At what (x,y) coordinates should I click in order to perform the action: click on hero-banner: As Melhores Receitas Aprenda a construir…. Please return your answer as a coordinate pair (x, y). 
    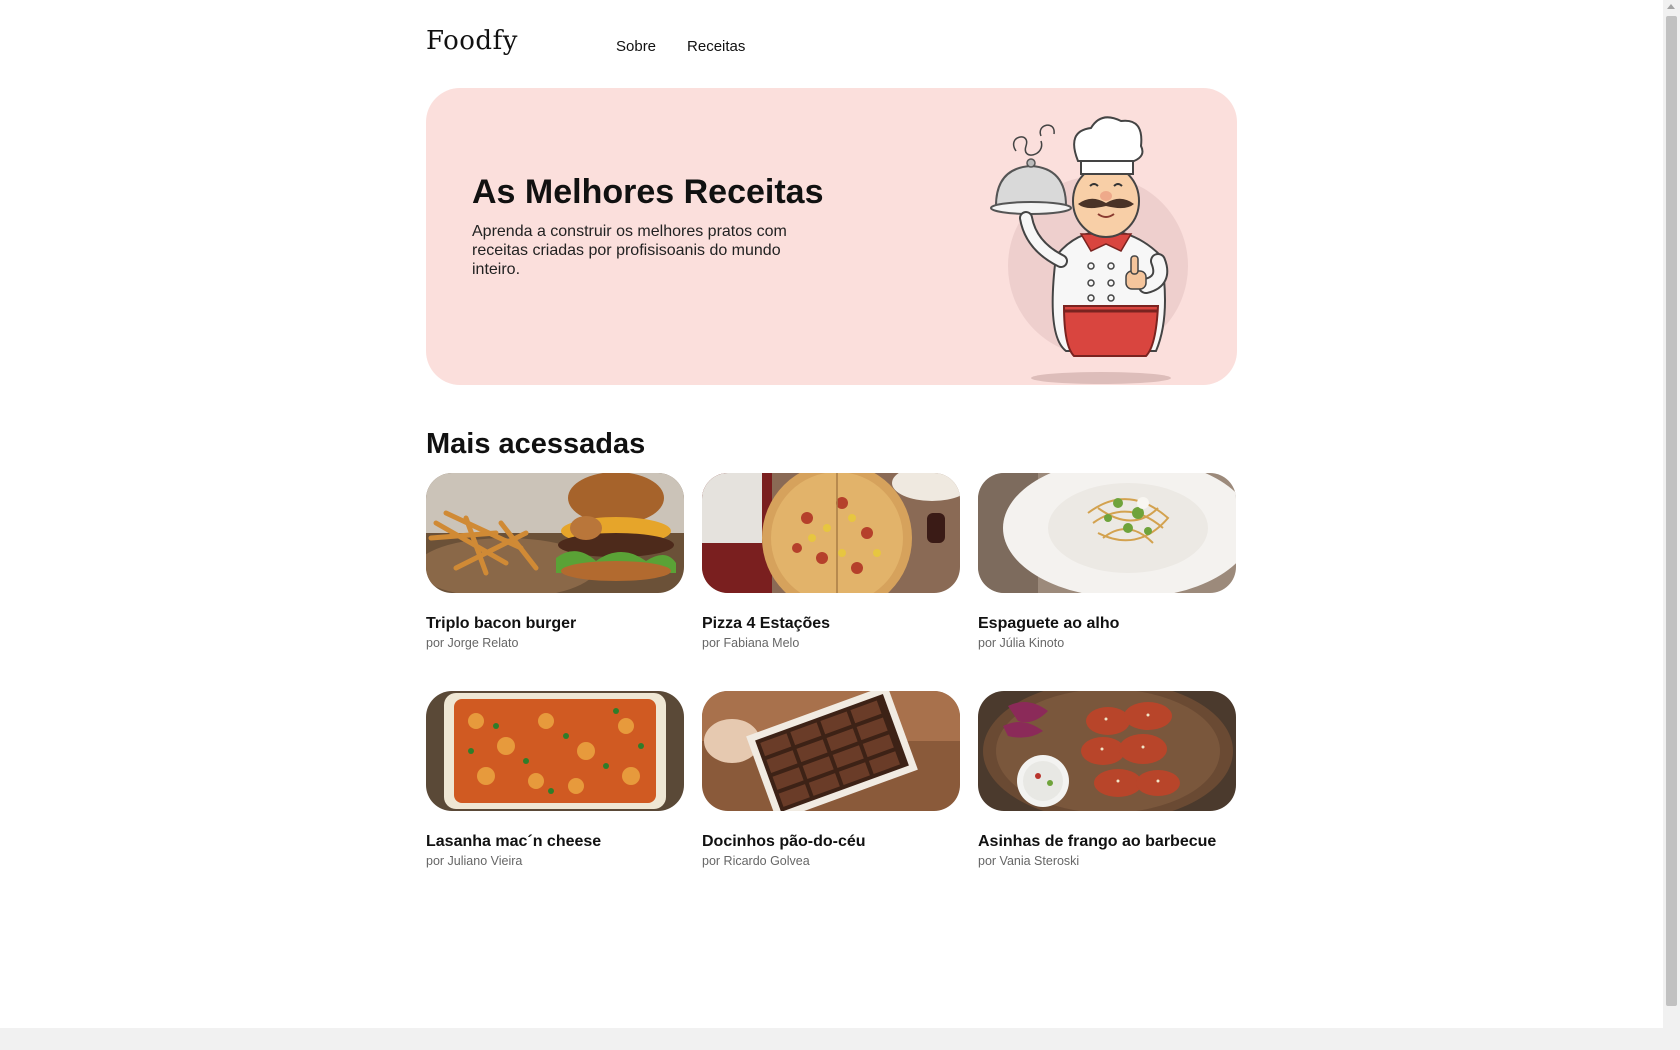
    Looking at the image, I should click on (831, 236).